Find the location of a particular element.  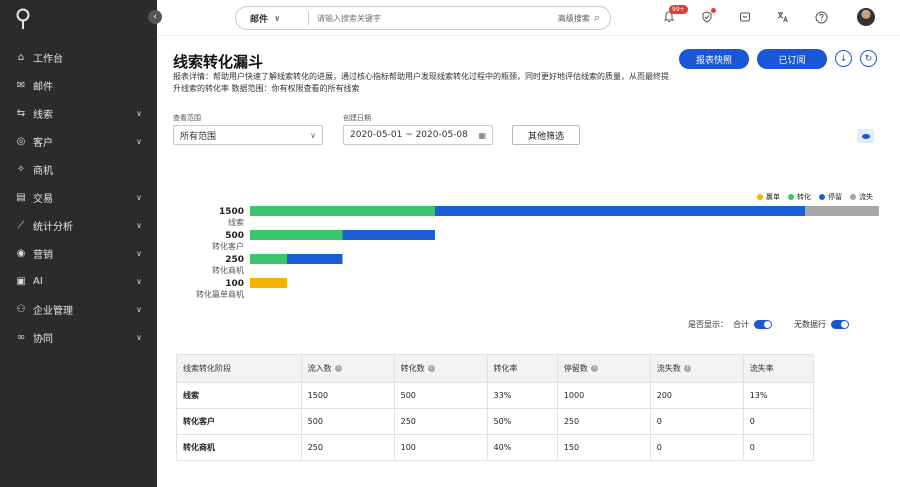

table-row: 转化商机 250 100 40% 150 0 0 is located at coordinates (495, 447).